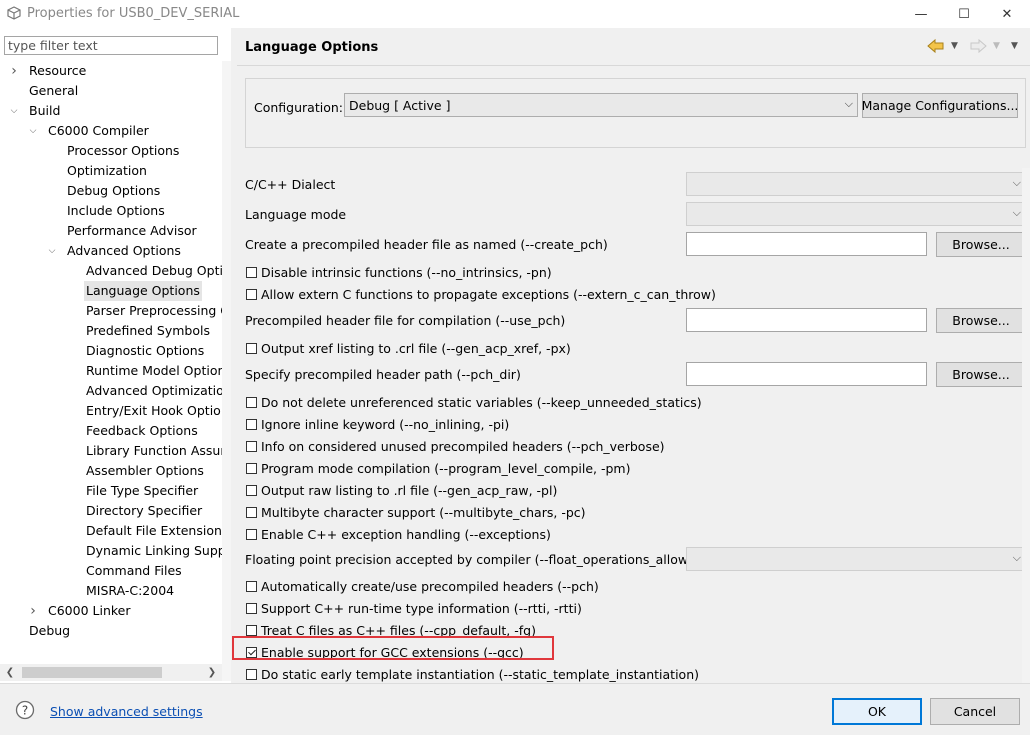 The image size is (1030, 735). I want to click on tree-item: Feedback Options, so click(111, 431).